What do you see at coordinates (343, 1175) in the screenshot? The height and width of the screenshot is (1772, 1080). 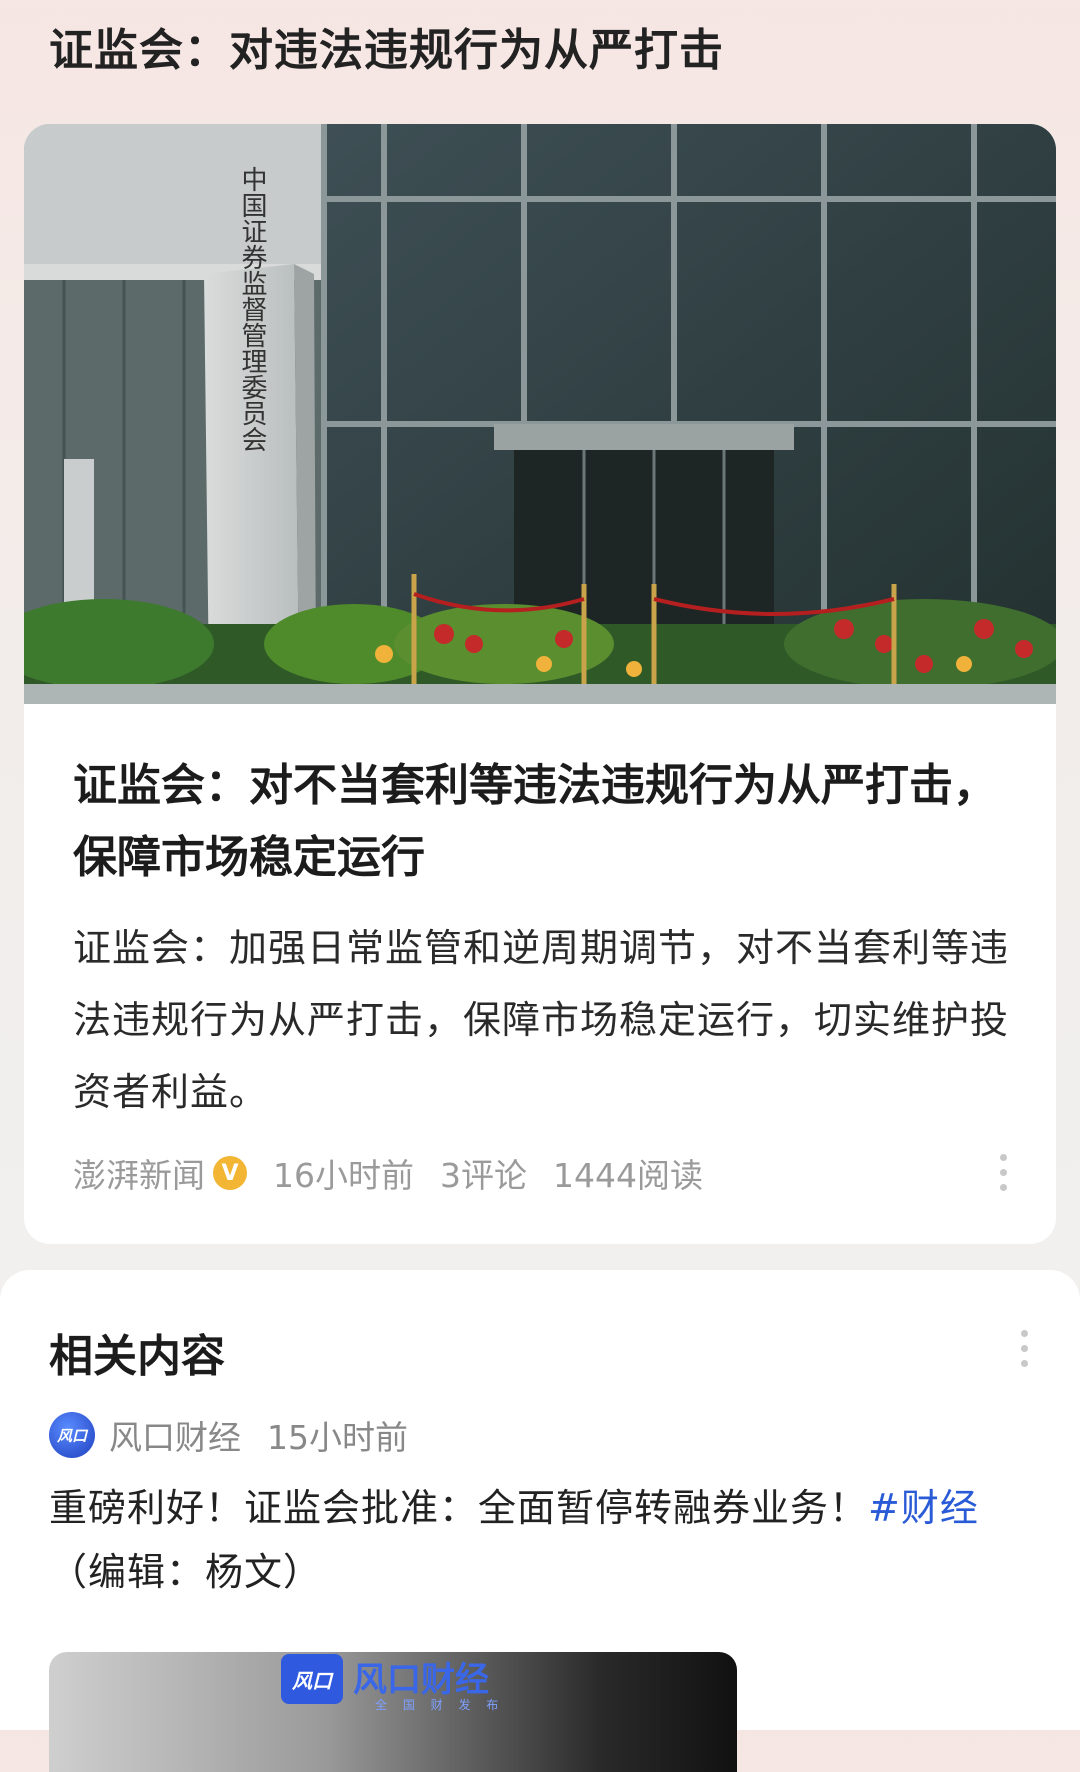 I see `article-time: 16小时前` at bounding box center [343, 1175].